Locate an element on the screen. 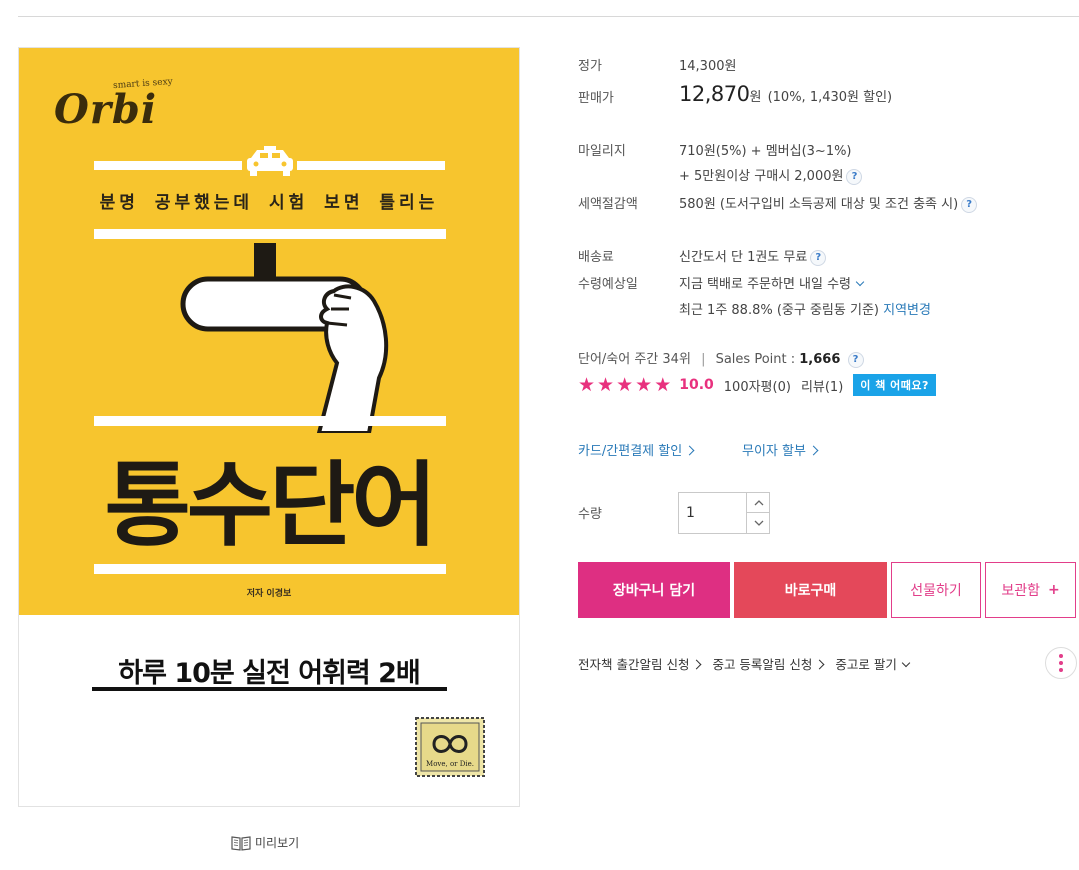 The image size is (1079, 870). review-link: 리뷰(1) is located at coordinates (822, 385).